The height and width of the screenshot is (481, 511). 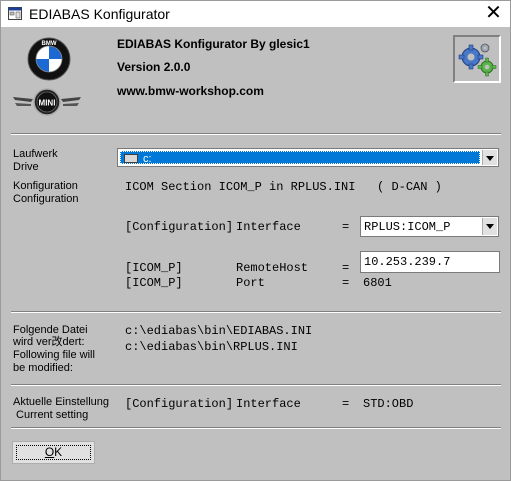 What do you see at coordinates (255, 14) in the screenshot?
I see `title-bar: EDIABAS Konfigurator ✕` at bounding box center [255, 14].